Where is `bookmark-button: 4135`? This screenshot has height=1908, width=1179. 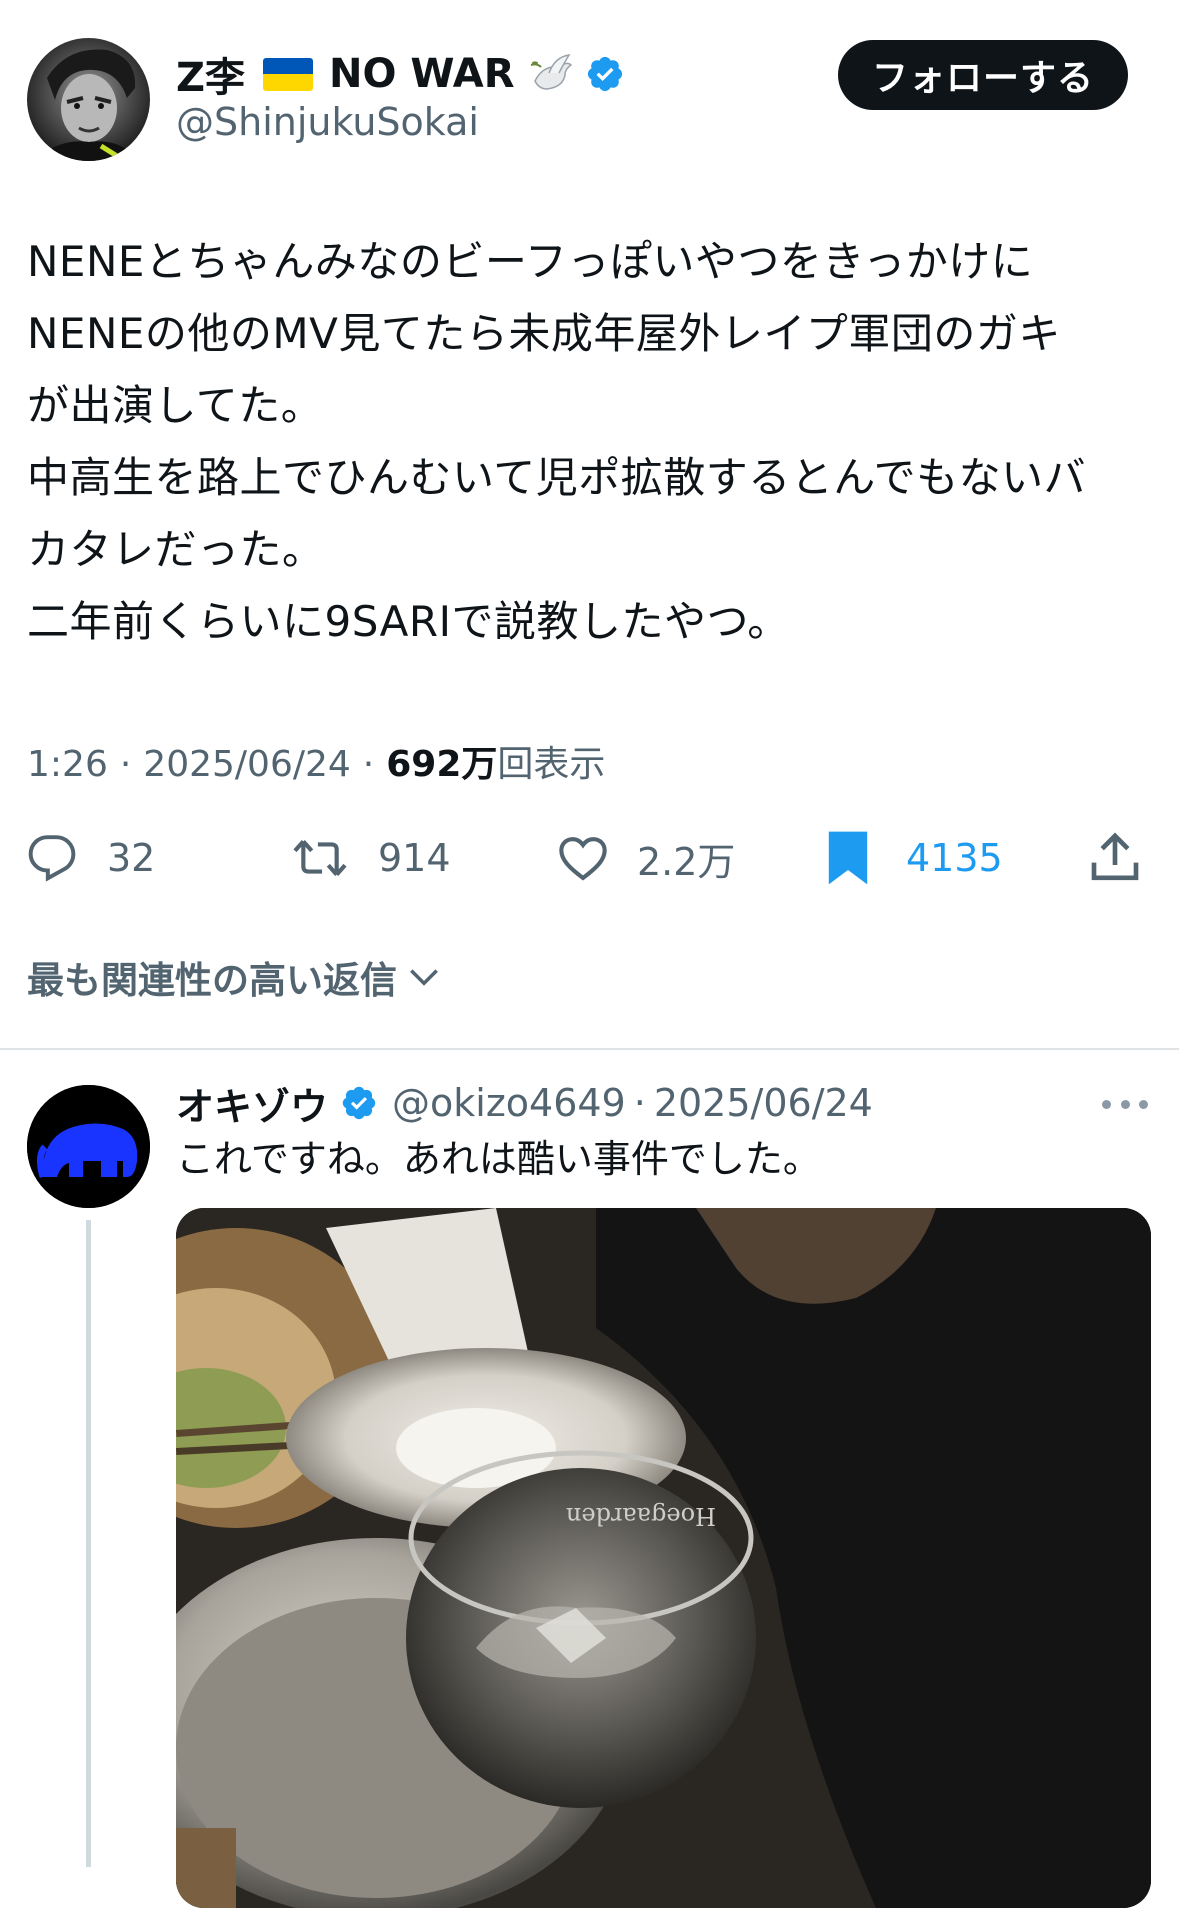
bookmark-button: 4135 is located at coordinates (913, 858).